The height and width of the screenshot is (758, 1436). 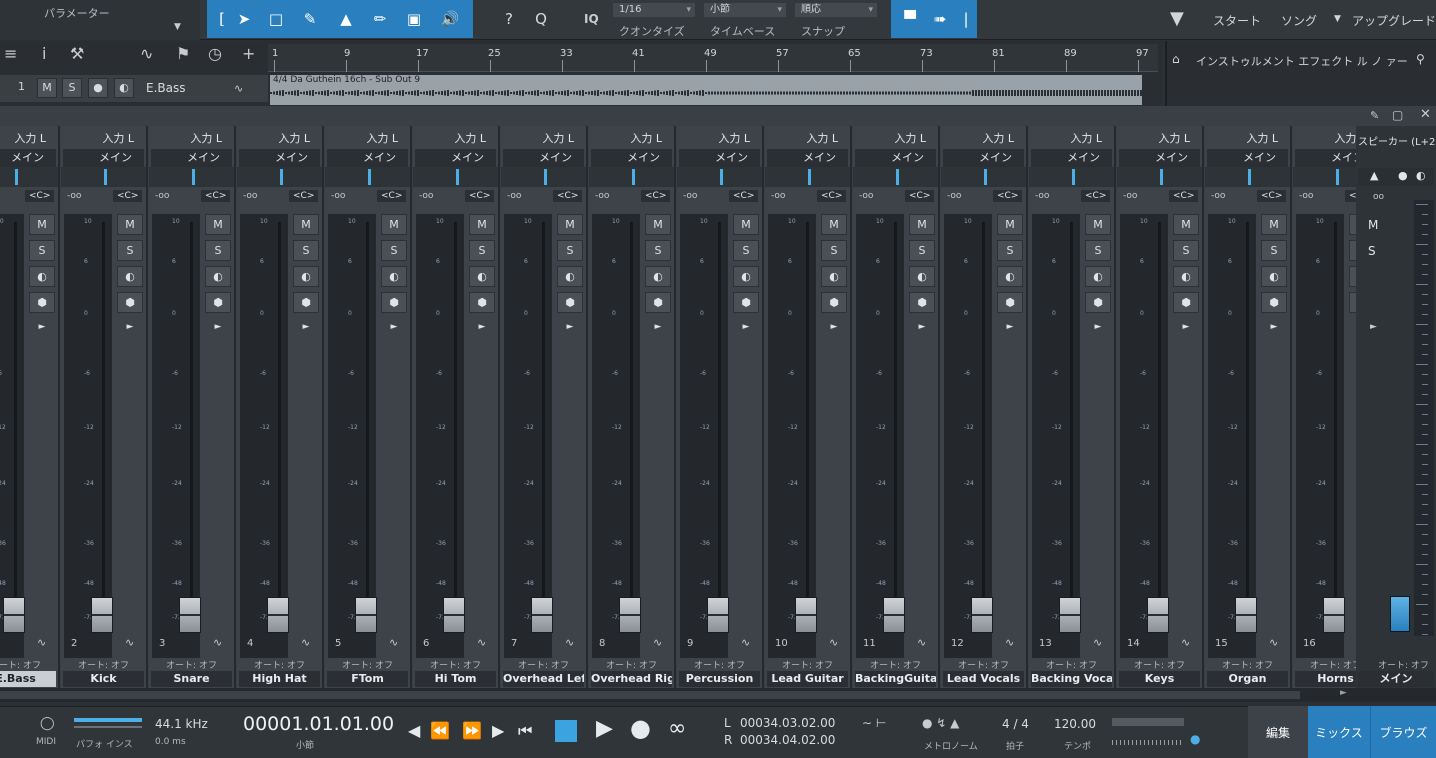 I want to click on main-solo-button: S, so click(x=1372, y=251).